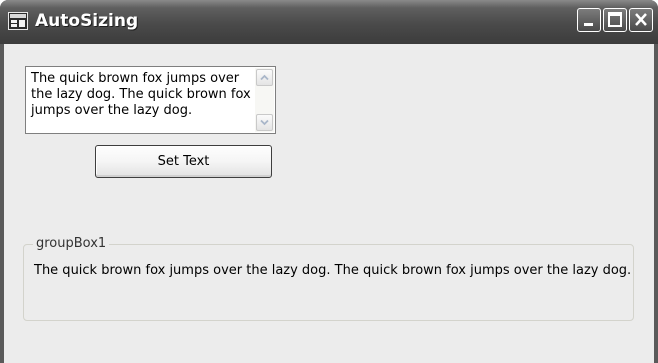 The image size is (658, 363). I want to click on chevron-down-icon, so click(264, 122).